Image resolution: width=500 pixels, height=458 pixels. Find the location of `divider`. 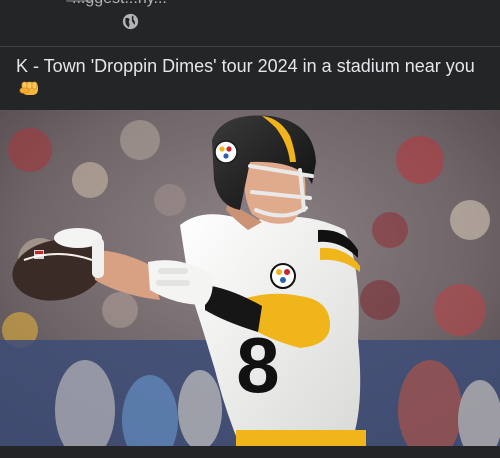

divider is located at coordinates (250, 46).